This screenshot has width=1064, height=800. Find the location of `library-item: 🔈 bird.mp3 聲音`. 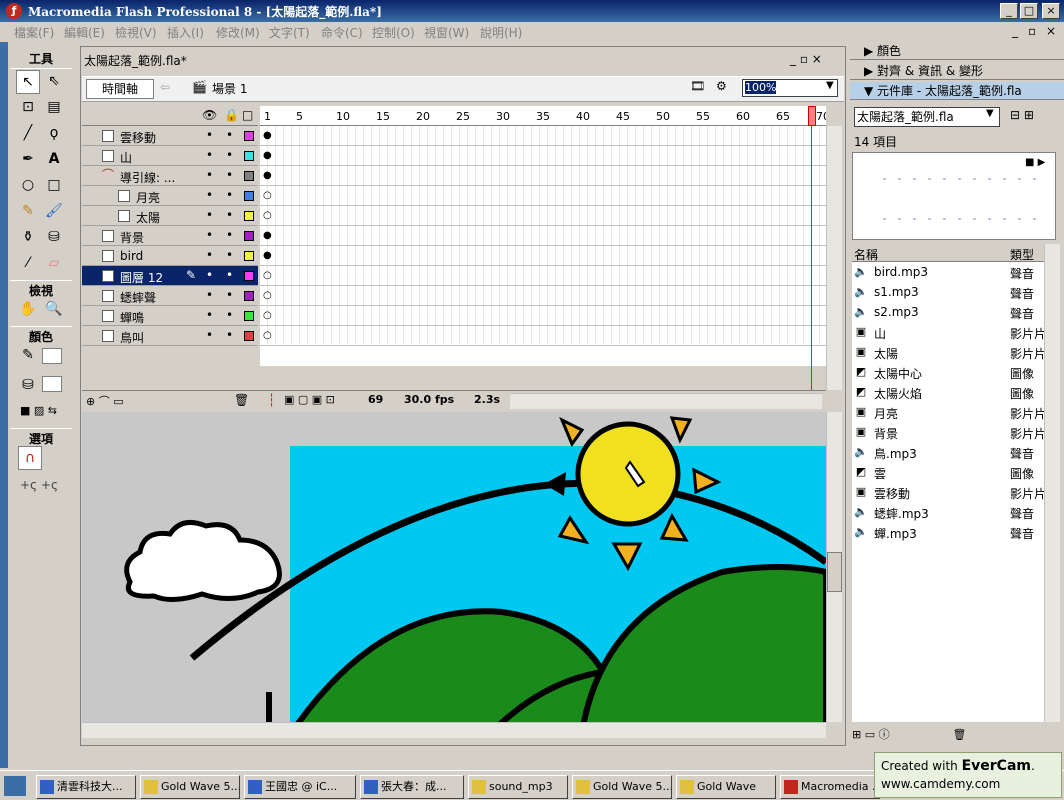

library-item: 🔈 bird.mp3 聲音 is located at coordinates (948, 272).